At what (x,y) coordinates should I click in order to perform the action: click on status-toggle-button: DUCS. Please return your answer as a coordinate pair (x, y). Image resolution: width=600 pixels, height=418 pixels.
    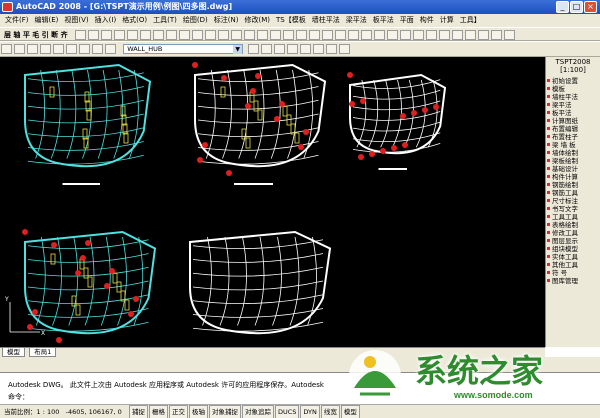
    Looking at the image, I should click on (287, 411).